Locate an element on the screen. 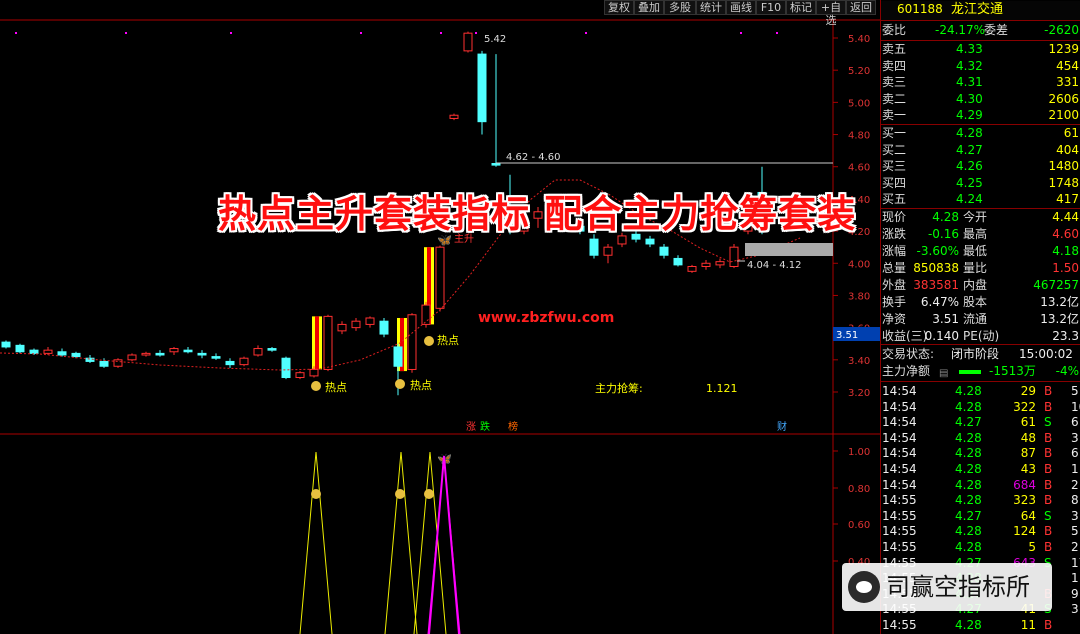 This screenshot has height=634, width=1080. zhang-marker: 涨 is located at coordinates (471, 427).